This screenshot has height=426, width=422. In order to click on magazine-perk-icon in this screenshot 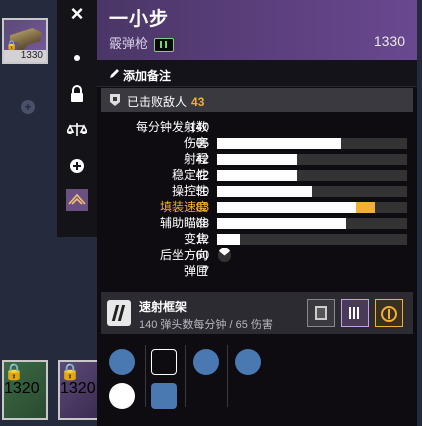, I will do `click(164, 362)`.